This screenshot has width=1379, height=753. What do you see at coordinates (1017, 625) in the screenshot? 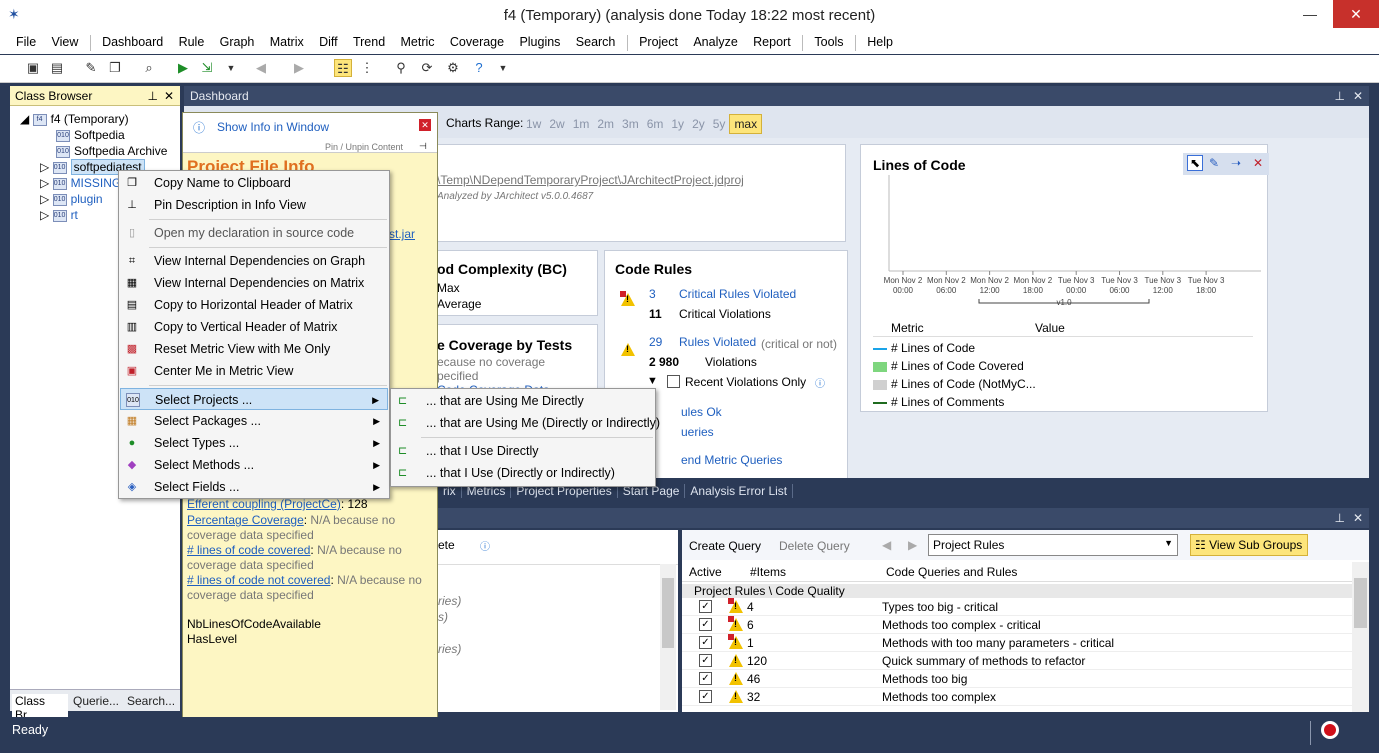
I see `rule-row: ✓ 6 Methods too complex - critical` at bounding box center [1017, 625].